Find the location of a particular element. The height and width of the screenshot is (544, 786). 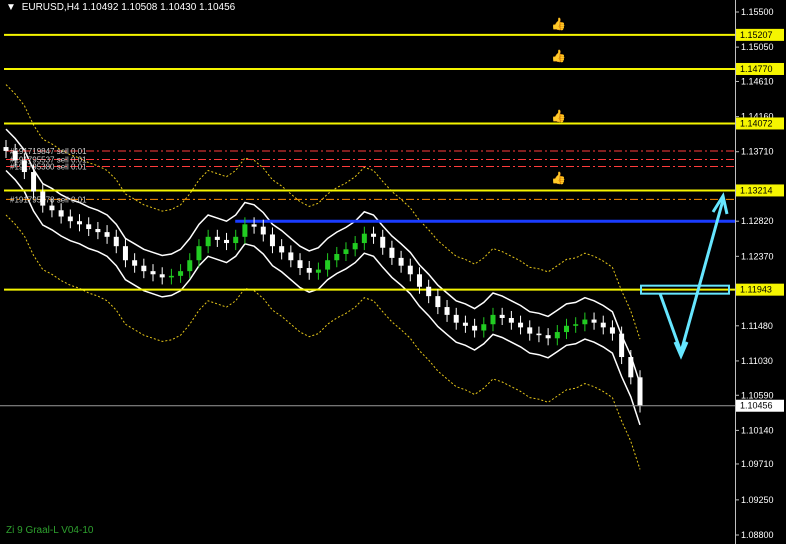

thumbs-up-icon-2: 👍 is located at coordinates (558, 116).